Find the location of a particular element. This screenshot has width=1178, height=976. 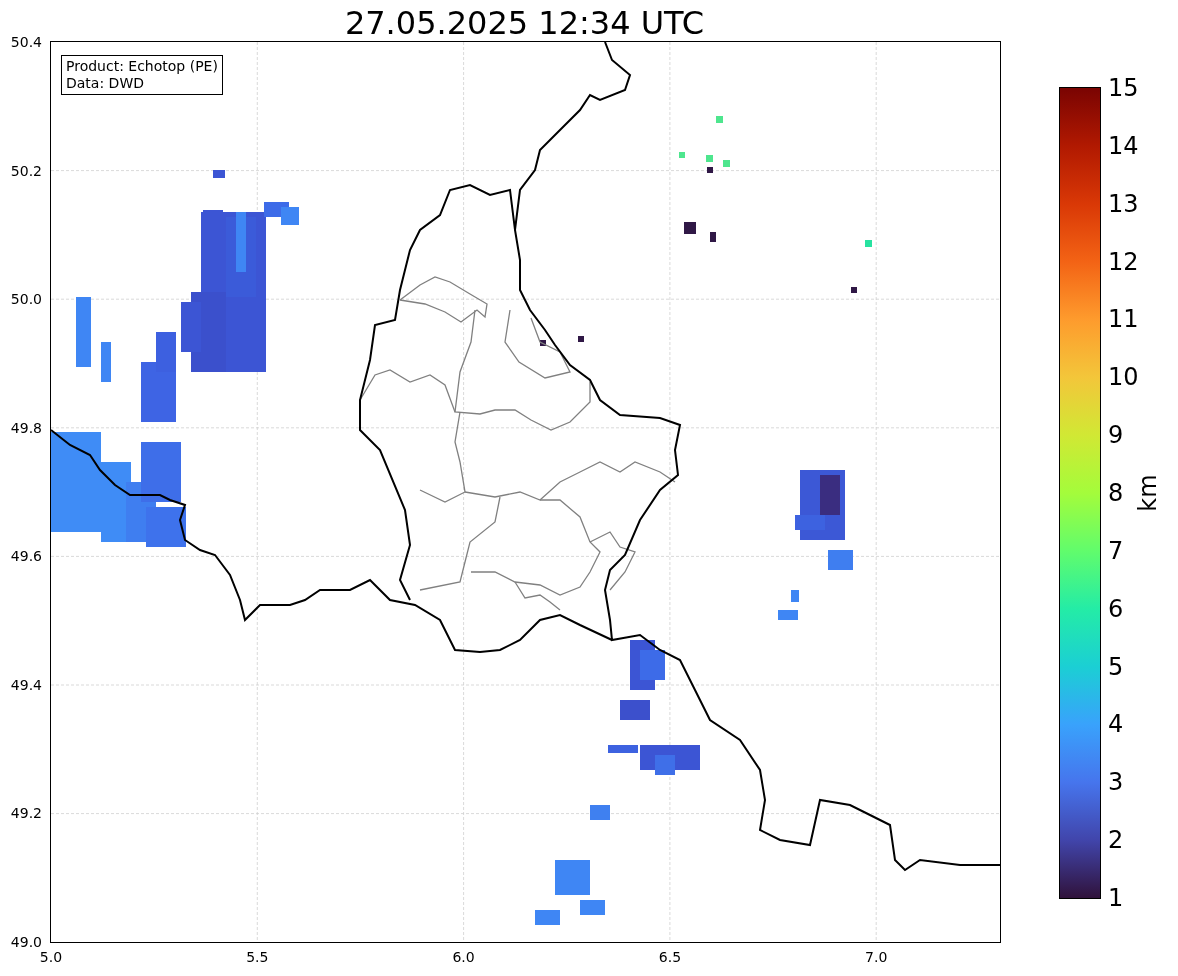

colorbar-tick-label: 2 is located at coordinates (1116, 840).